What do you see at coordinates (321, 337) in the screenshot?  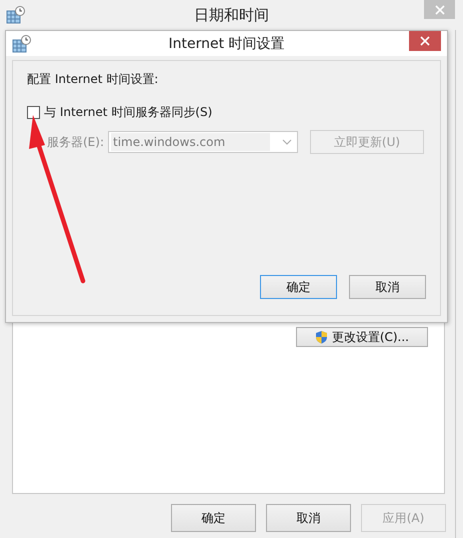 I see `shield-icon` at bounding box center [321, 337].